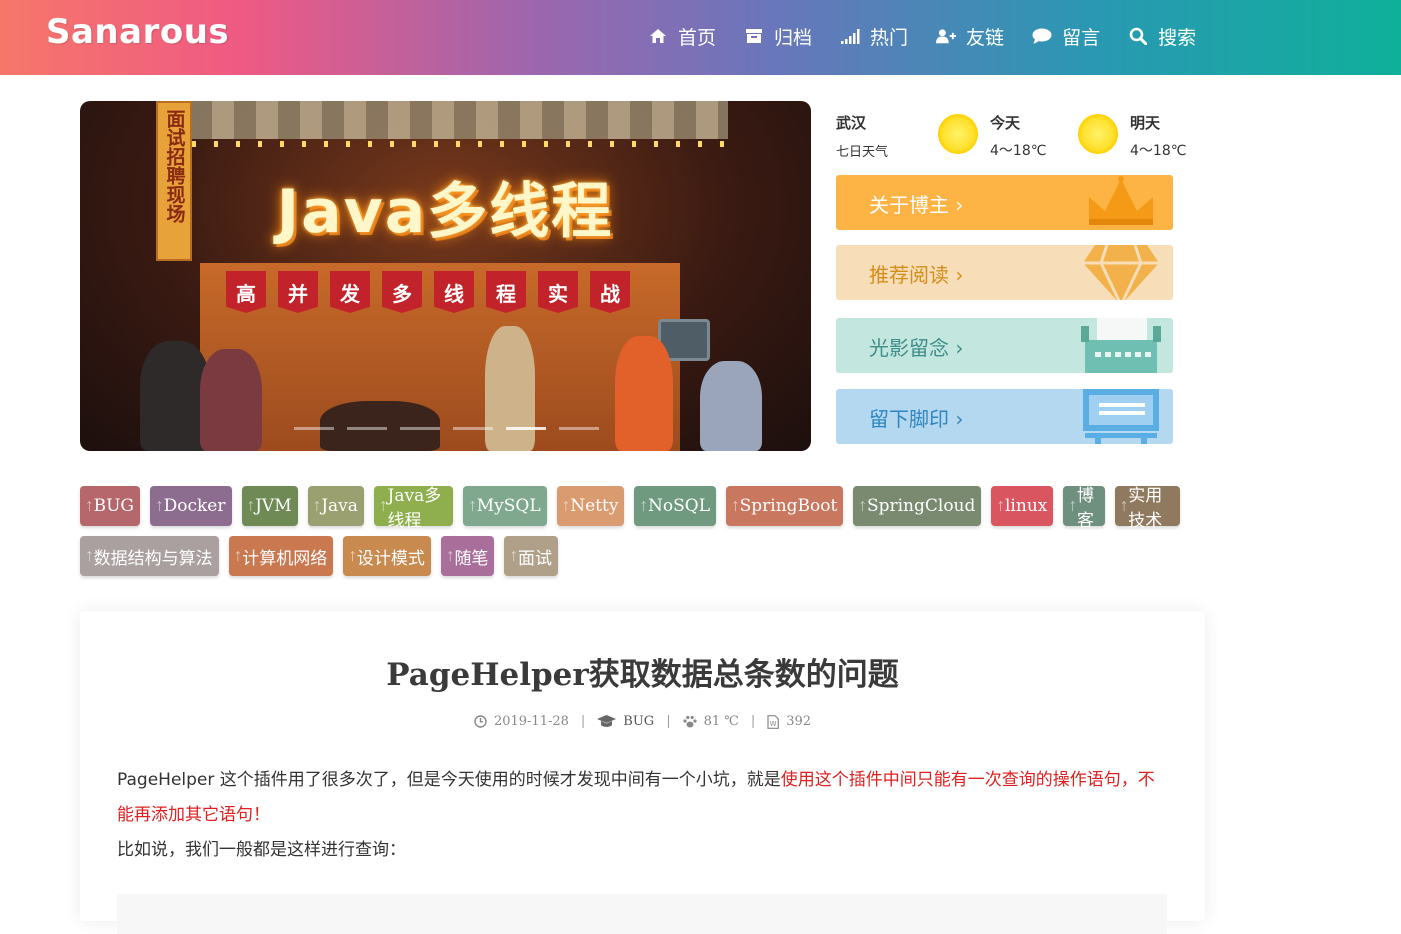 Image resolution: width=1401 pixels, height=934 pixels. Describe the element at coordinates (675, 506) in the screenshot. I see `tag-nosql: ᛏ NoSQL` at that location.